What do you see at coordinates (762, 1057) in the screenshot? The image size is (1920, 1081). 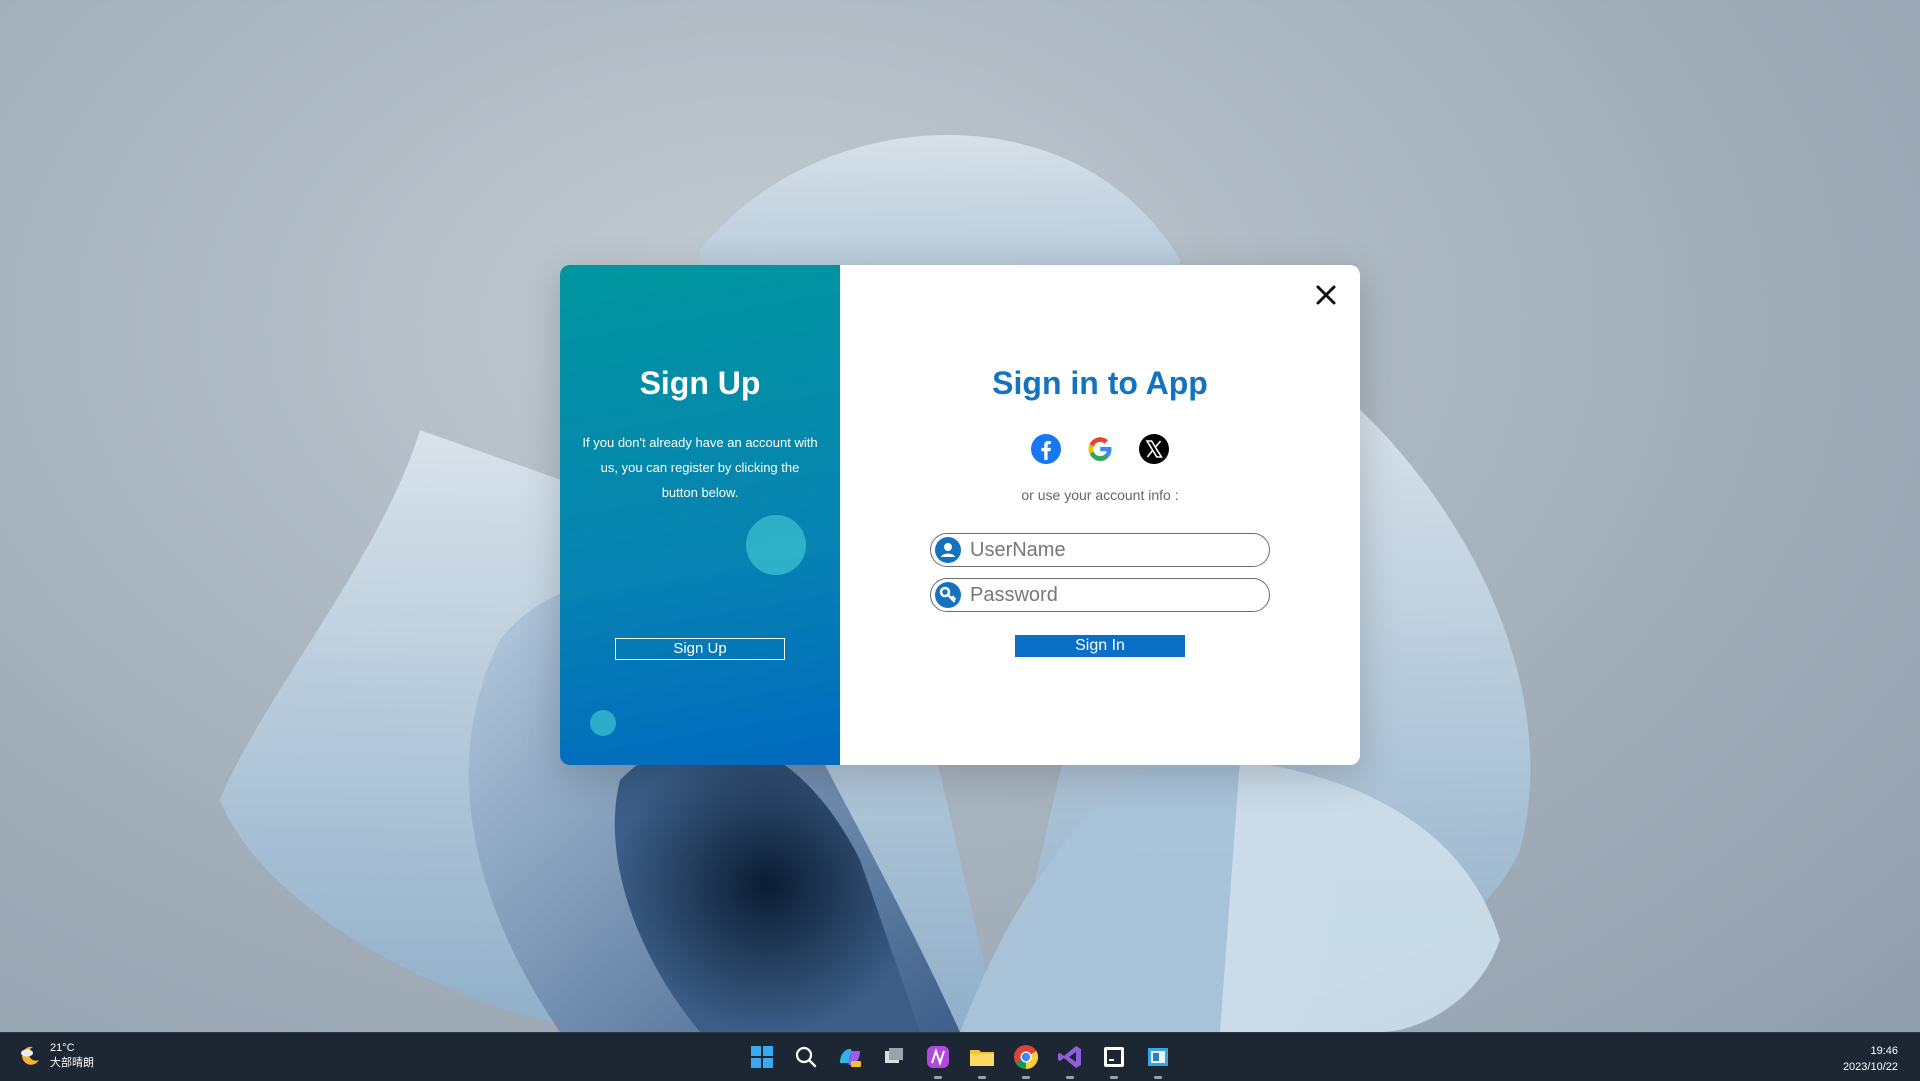 I see `start-icon` at bounding box center [762, 1057].